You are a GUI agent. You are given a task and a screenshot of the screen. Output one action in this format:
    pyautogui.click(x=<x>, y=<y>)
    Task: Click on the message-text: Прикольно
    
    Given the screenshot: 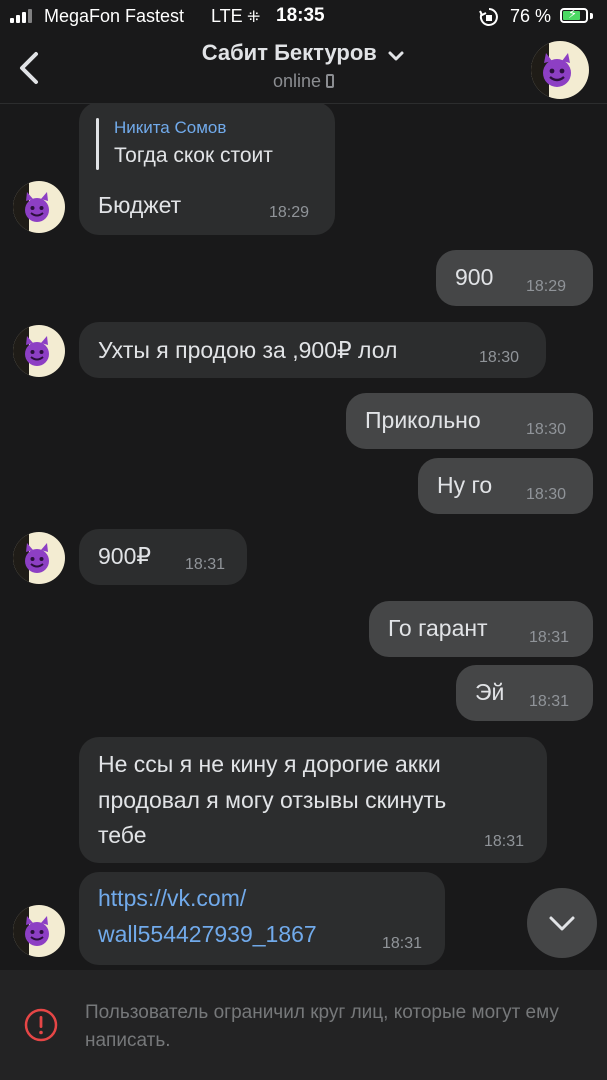 What is the action you would take?
    pyautogui.click(x=423, y=420)
    